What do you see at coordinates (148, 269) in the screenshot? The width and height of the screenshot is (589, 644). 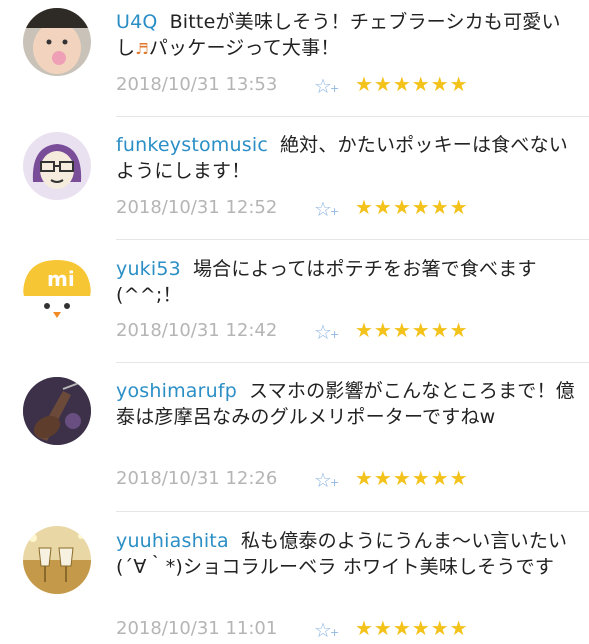 I see `username-link: yuki53` at bounding box center [148, 269].